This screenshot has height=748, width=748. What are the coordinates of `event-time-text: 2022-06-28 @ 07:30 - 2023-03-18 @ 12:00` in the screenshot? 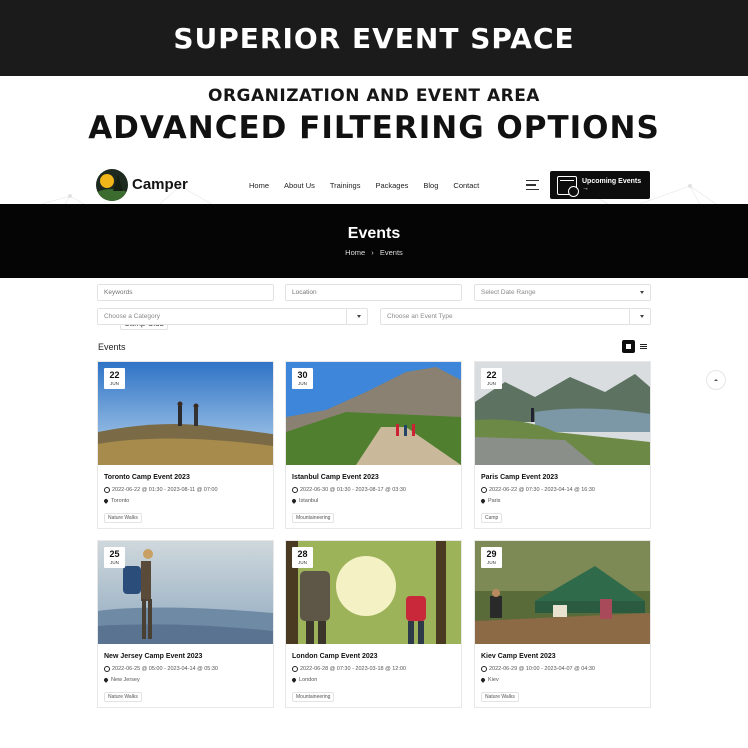 It's located at (353, 669).